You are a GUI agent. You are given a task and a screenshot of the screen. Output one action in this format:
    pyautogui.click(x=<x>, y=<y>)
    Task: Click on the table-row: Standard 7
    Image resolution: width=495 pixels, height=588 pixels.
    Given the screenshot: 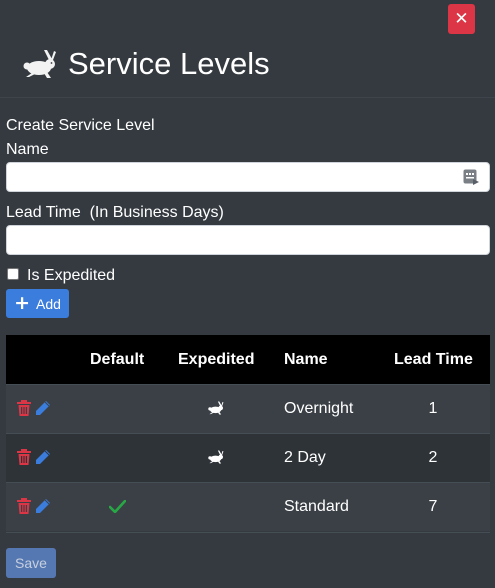 What is the action you would take?
    pyautogui.click(x=248, y=506)
    